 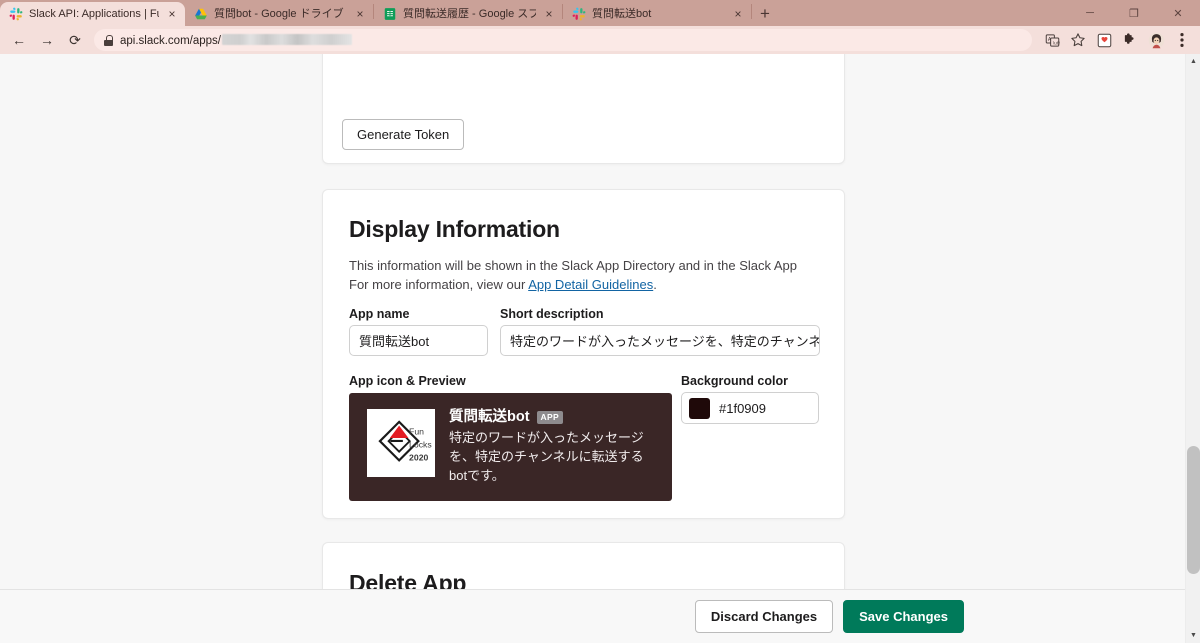 What do you see at coordinates (439, 284) in the screenshot?
I see `description-line-2-prefix: For more information, view our` at bounding box center [439, 284].